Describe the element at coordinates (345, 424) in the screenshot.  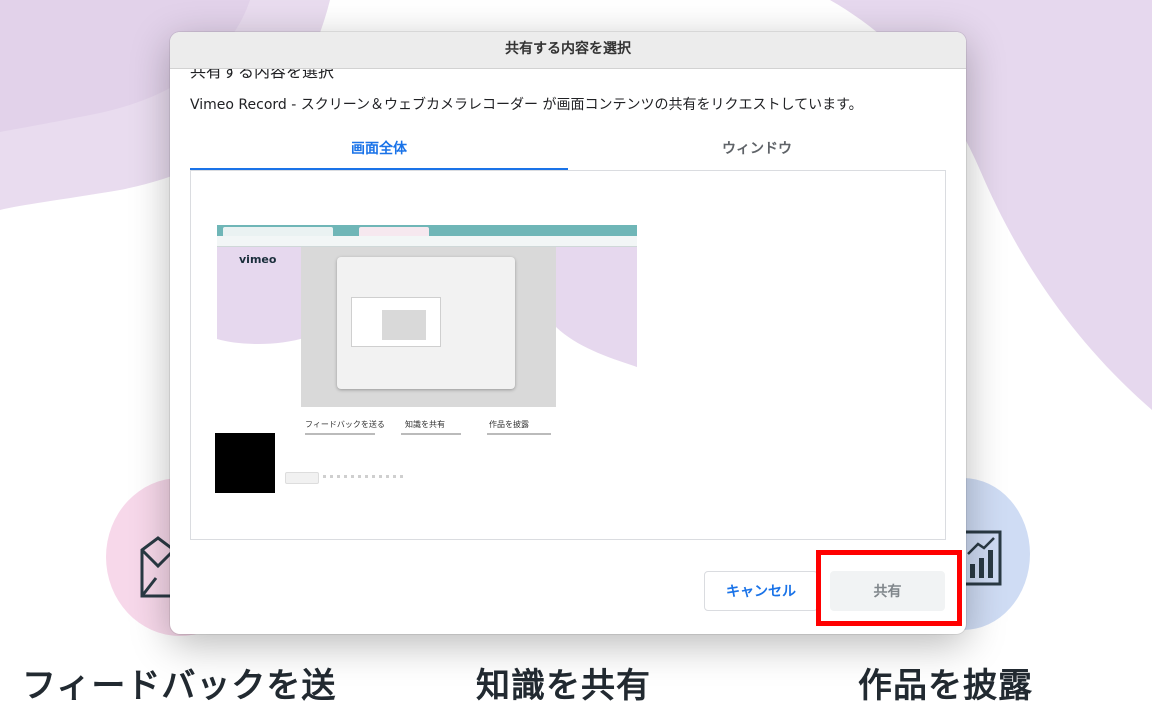
I see `thumbnail-feature-feedback: フィードバックを送る` at that location.